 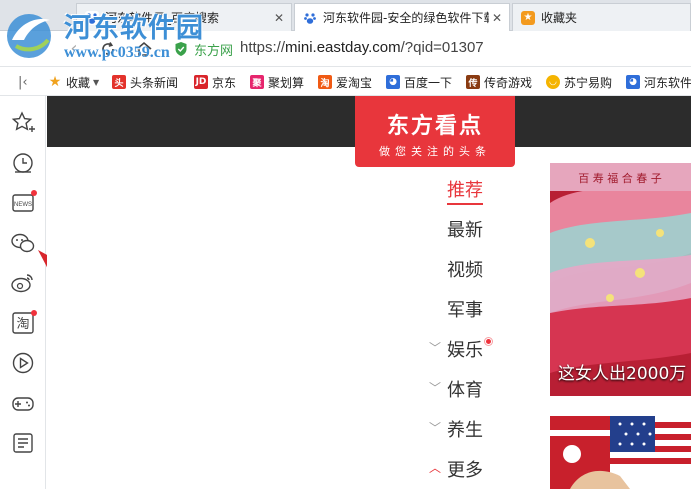 What do you see at coordinates (154, 82) in the screenshot?
I see `bookmark-label: 头条新闻` at bounding box center [154, 82].